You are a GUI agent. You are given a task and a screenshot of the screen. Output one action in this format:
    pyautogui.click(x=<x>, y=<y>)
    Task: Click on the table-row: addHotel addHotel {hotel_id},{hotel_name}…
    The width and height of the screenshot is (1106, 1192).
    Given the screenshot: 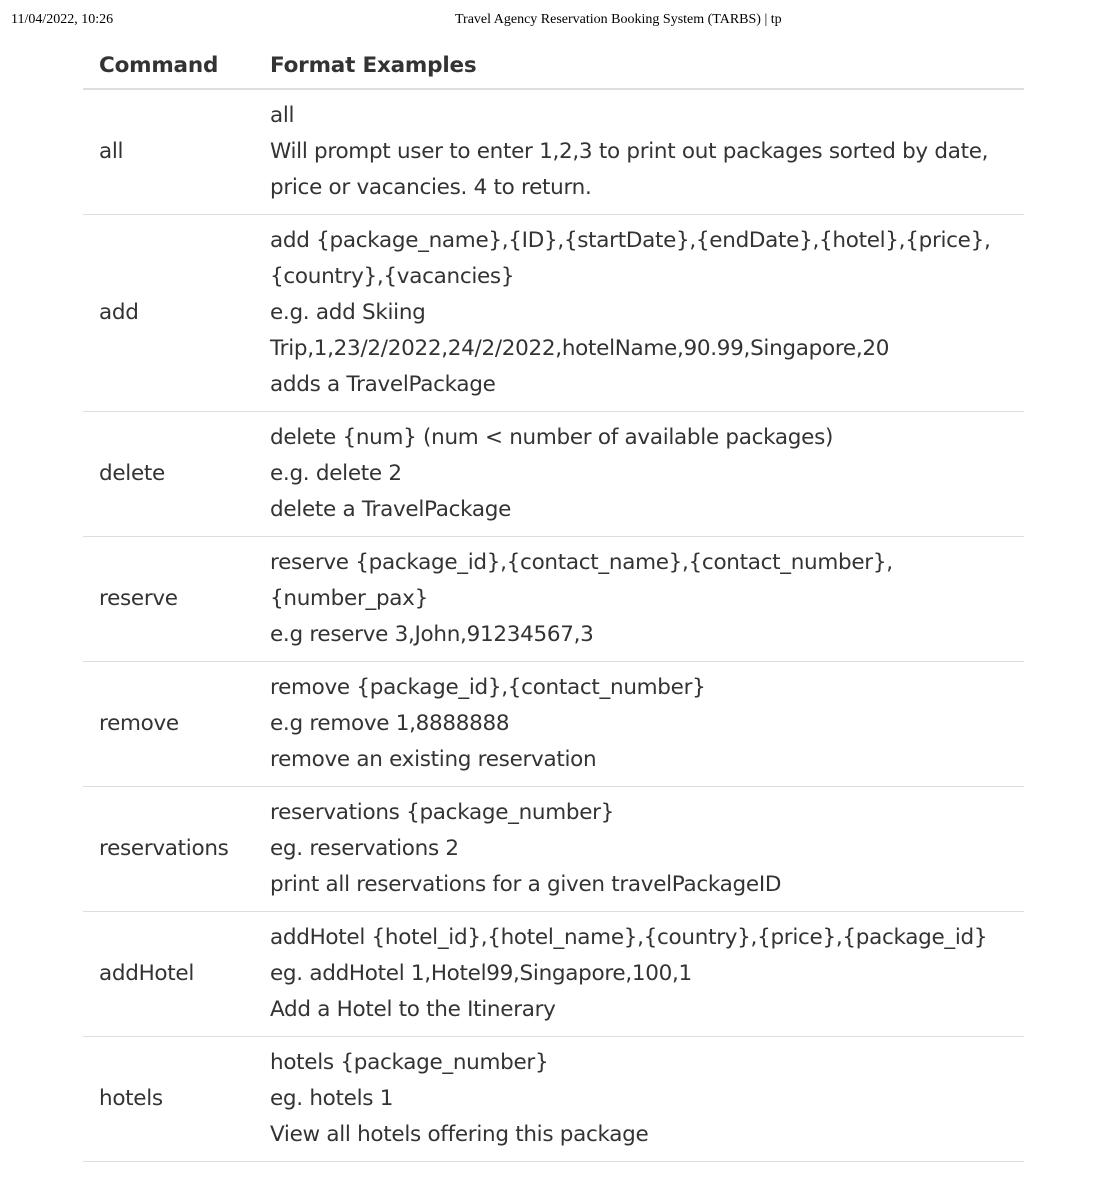 What is the action you would take?
    pyautogui.click(x=553, y=974)
    